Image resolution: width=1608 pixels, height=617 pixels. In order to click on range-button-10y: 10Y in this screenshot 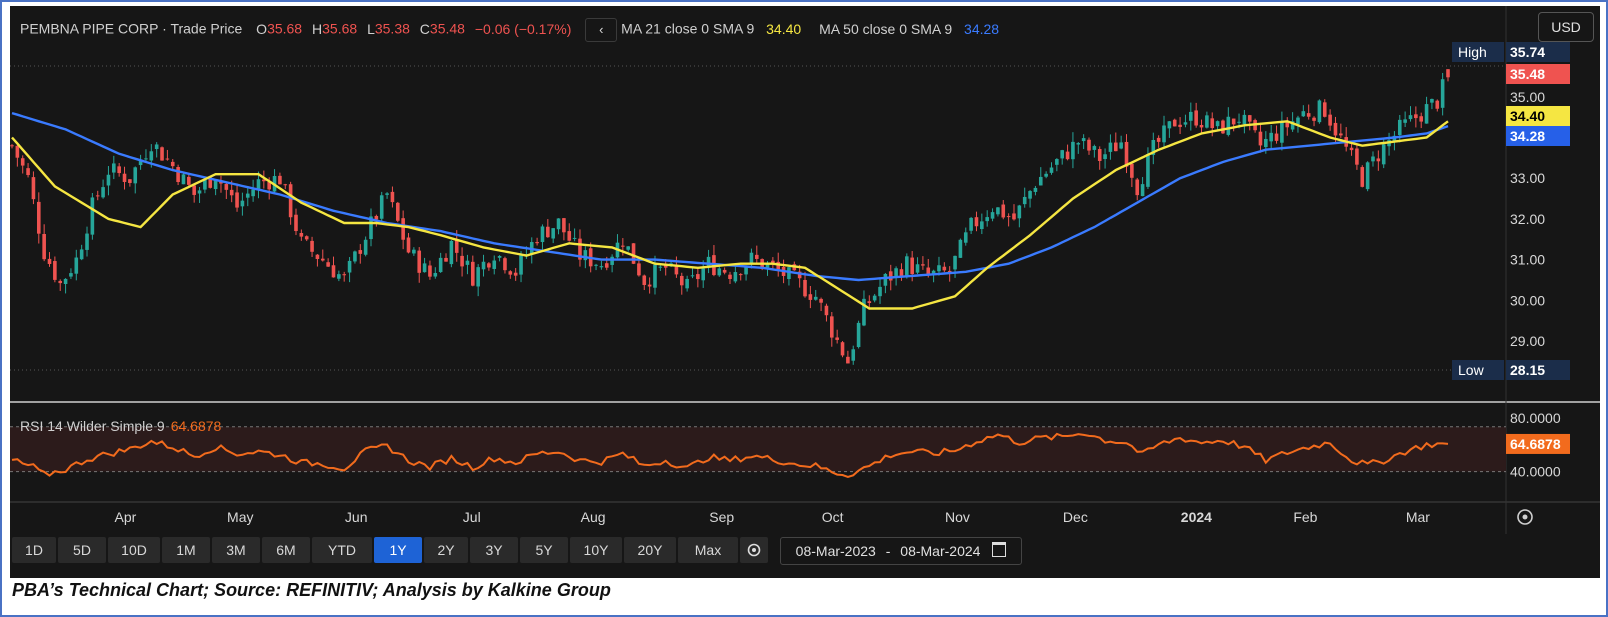, I will do `click(596, 550)`.